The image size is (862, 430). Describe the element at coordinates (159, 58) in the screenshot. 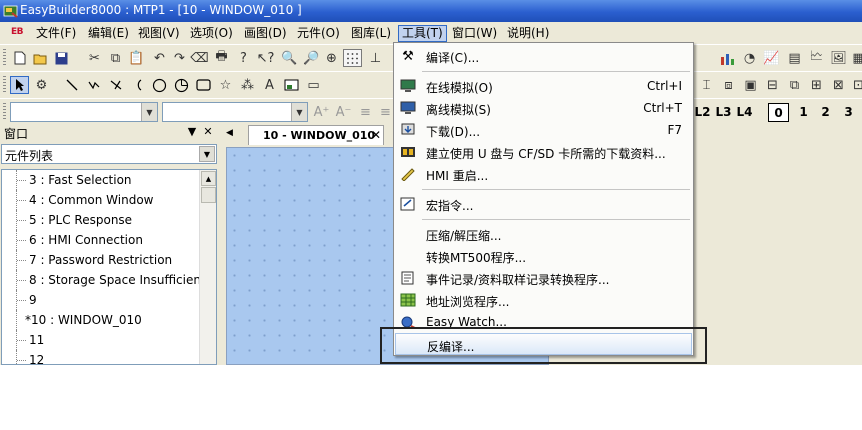

I see `undo-icon: ↶` at that location.